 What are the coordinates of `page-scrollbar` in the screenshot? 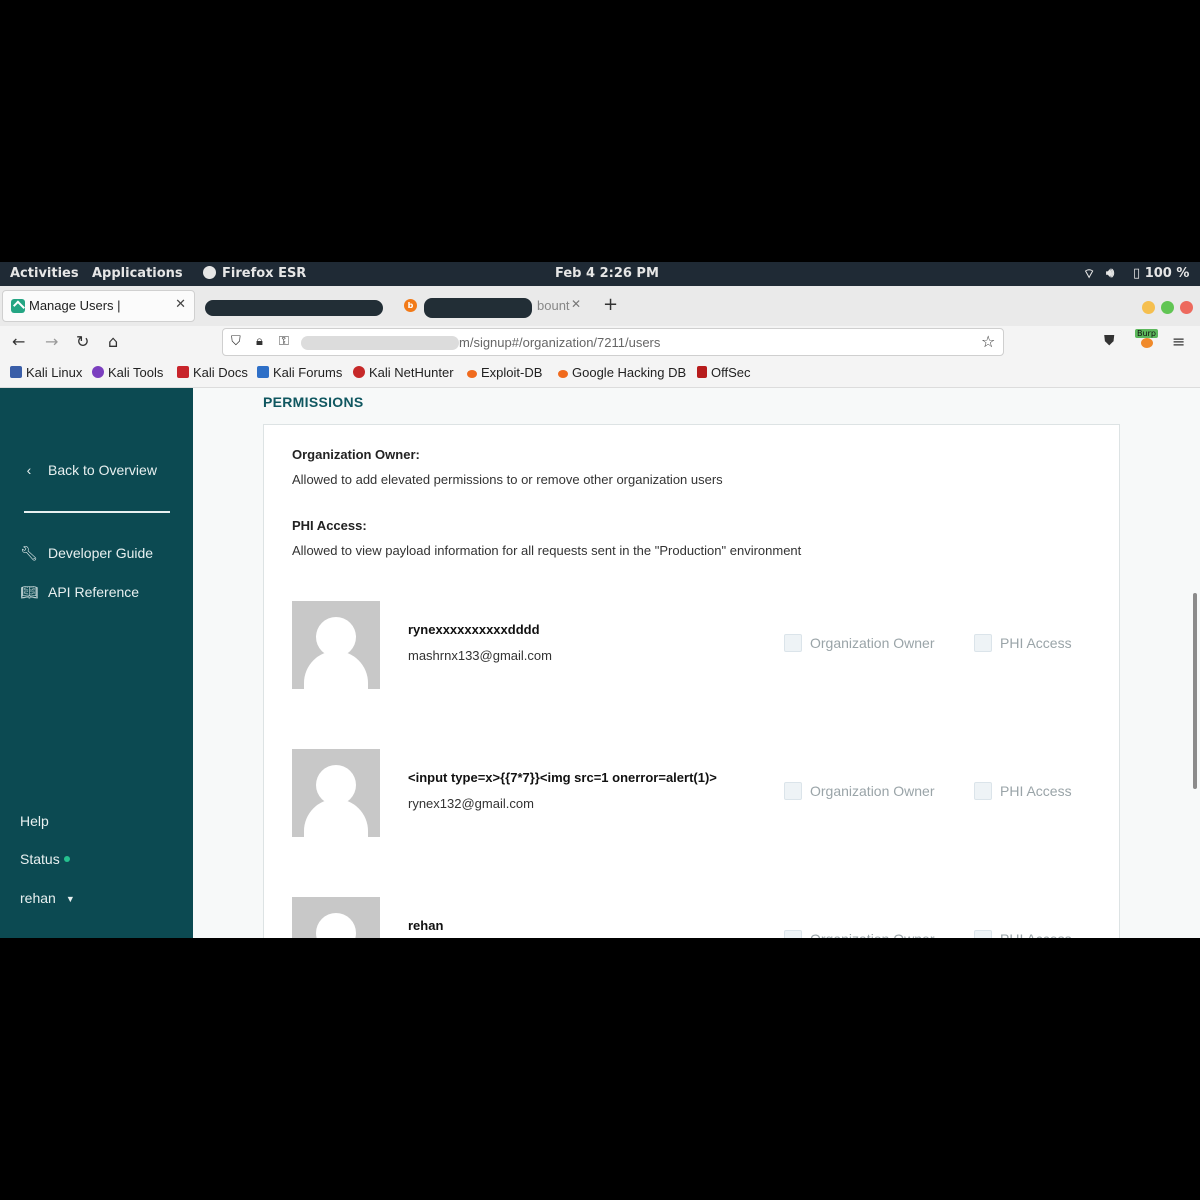 It's located at (1195, 691).